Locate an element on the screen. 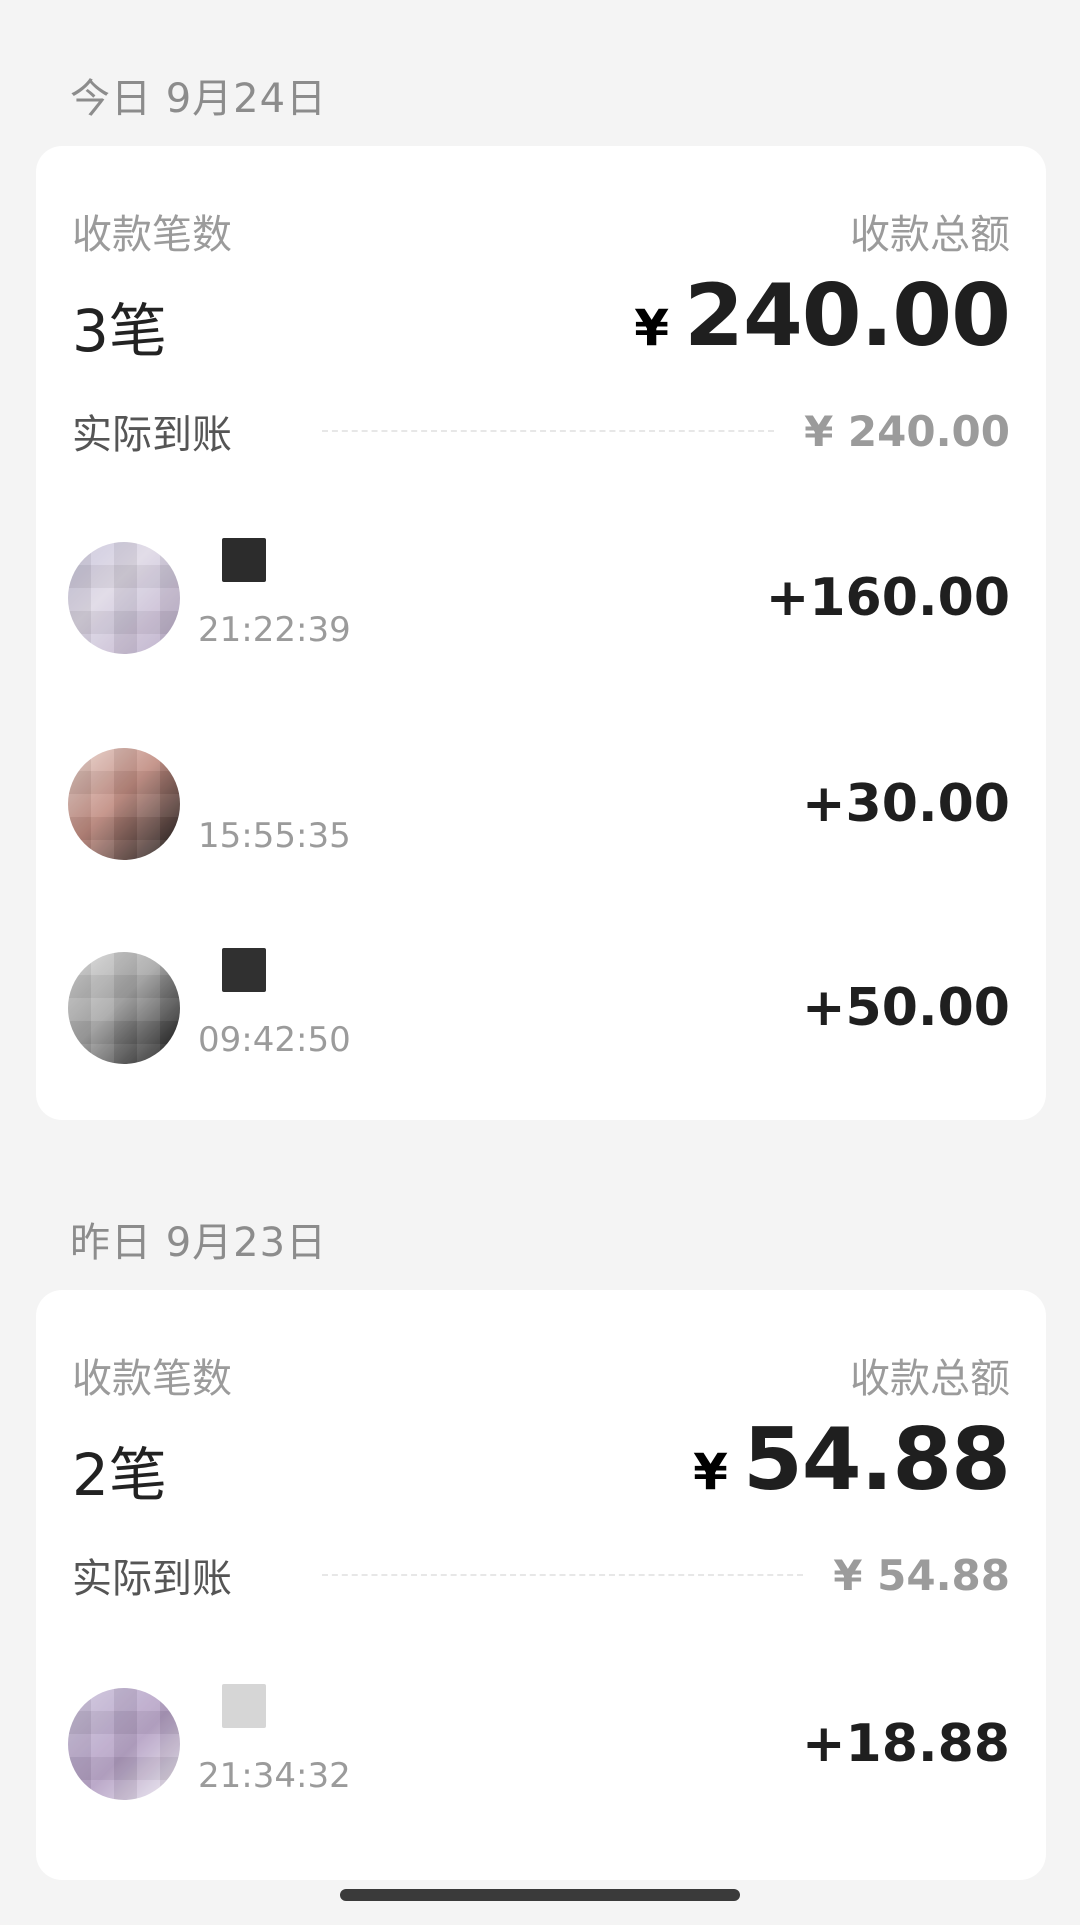 Image resolution: width=1080 pixels, height=1925 pixels. actual-received-row: 实际到账 ¥ 240.00 is located at coordinates (541, 431).